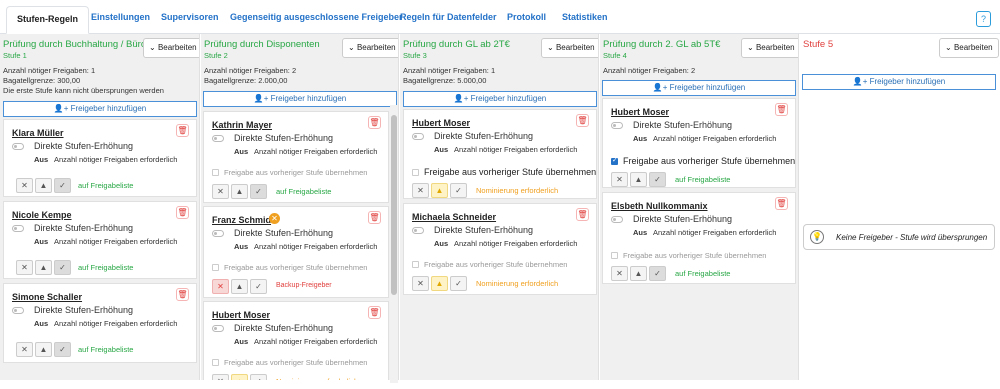 Image resolution: width=1000 pixels, height=389 pixels. I want to click on tab-einstellungen: Einstellungen, so click(120, 17).